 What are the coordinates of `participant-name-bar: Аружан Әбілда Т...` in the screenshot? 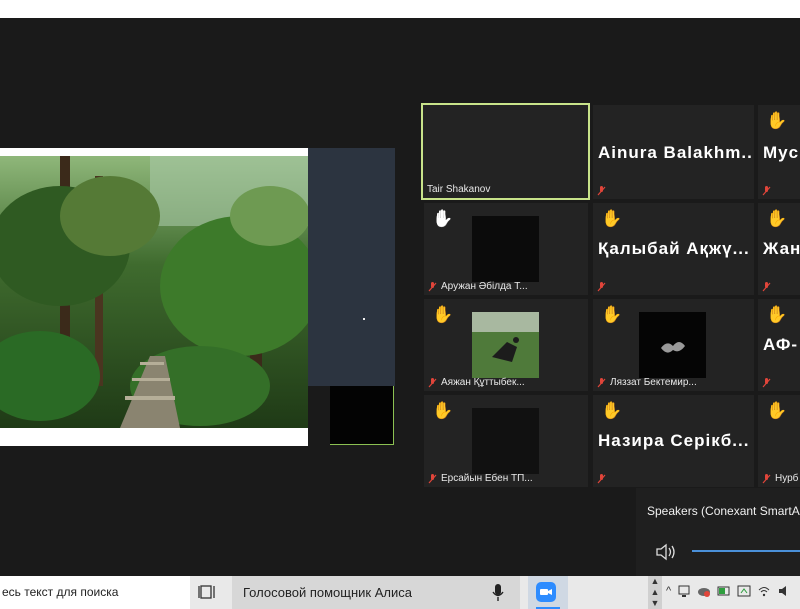 It's located at (478, 286).